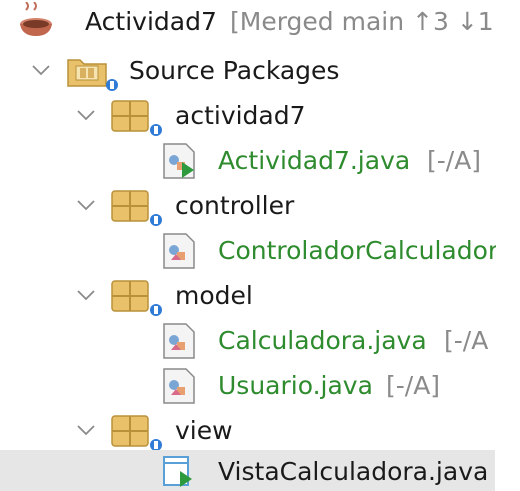 This screenshot has width=520, height=491. I want to click on package-label: view, so click(204, 430).